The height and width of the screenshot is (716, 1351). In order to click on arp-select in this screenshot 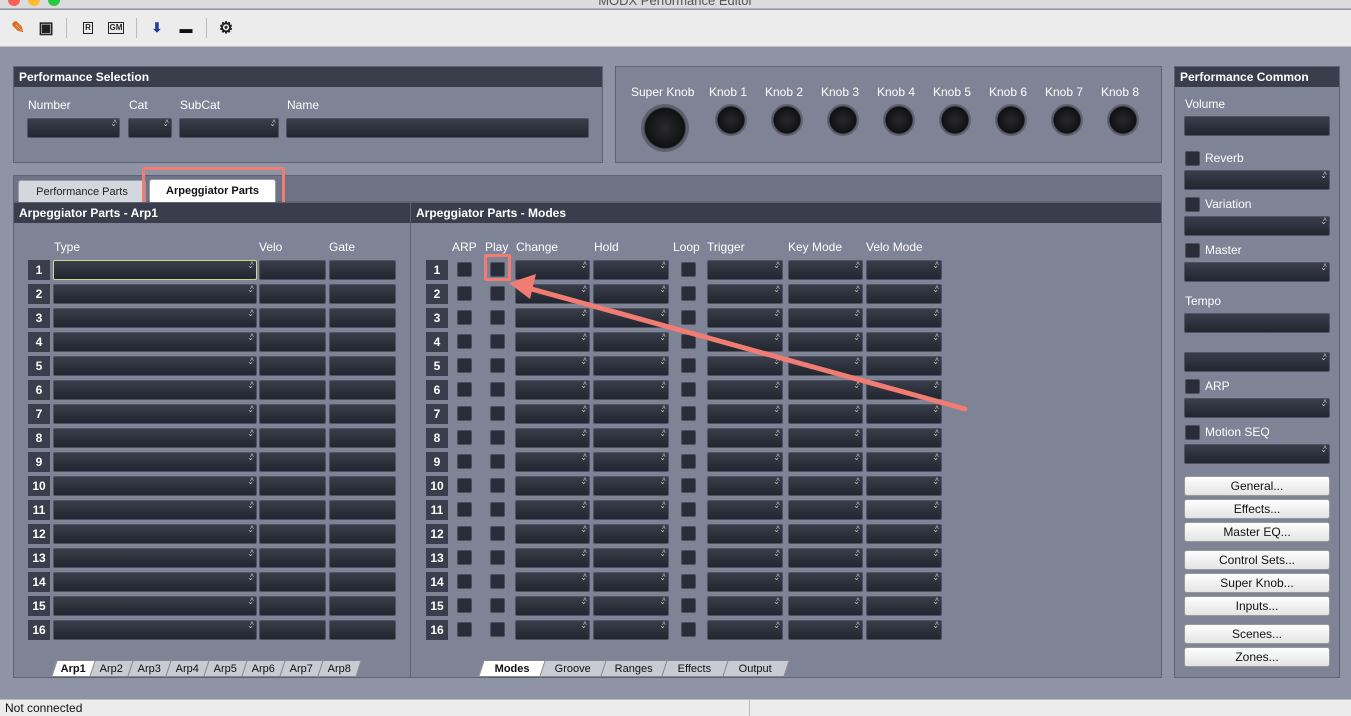, I will do `click(1257, 408)`.